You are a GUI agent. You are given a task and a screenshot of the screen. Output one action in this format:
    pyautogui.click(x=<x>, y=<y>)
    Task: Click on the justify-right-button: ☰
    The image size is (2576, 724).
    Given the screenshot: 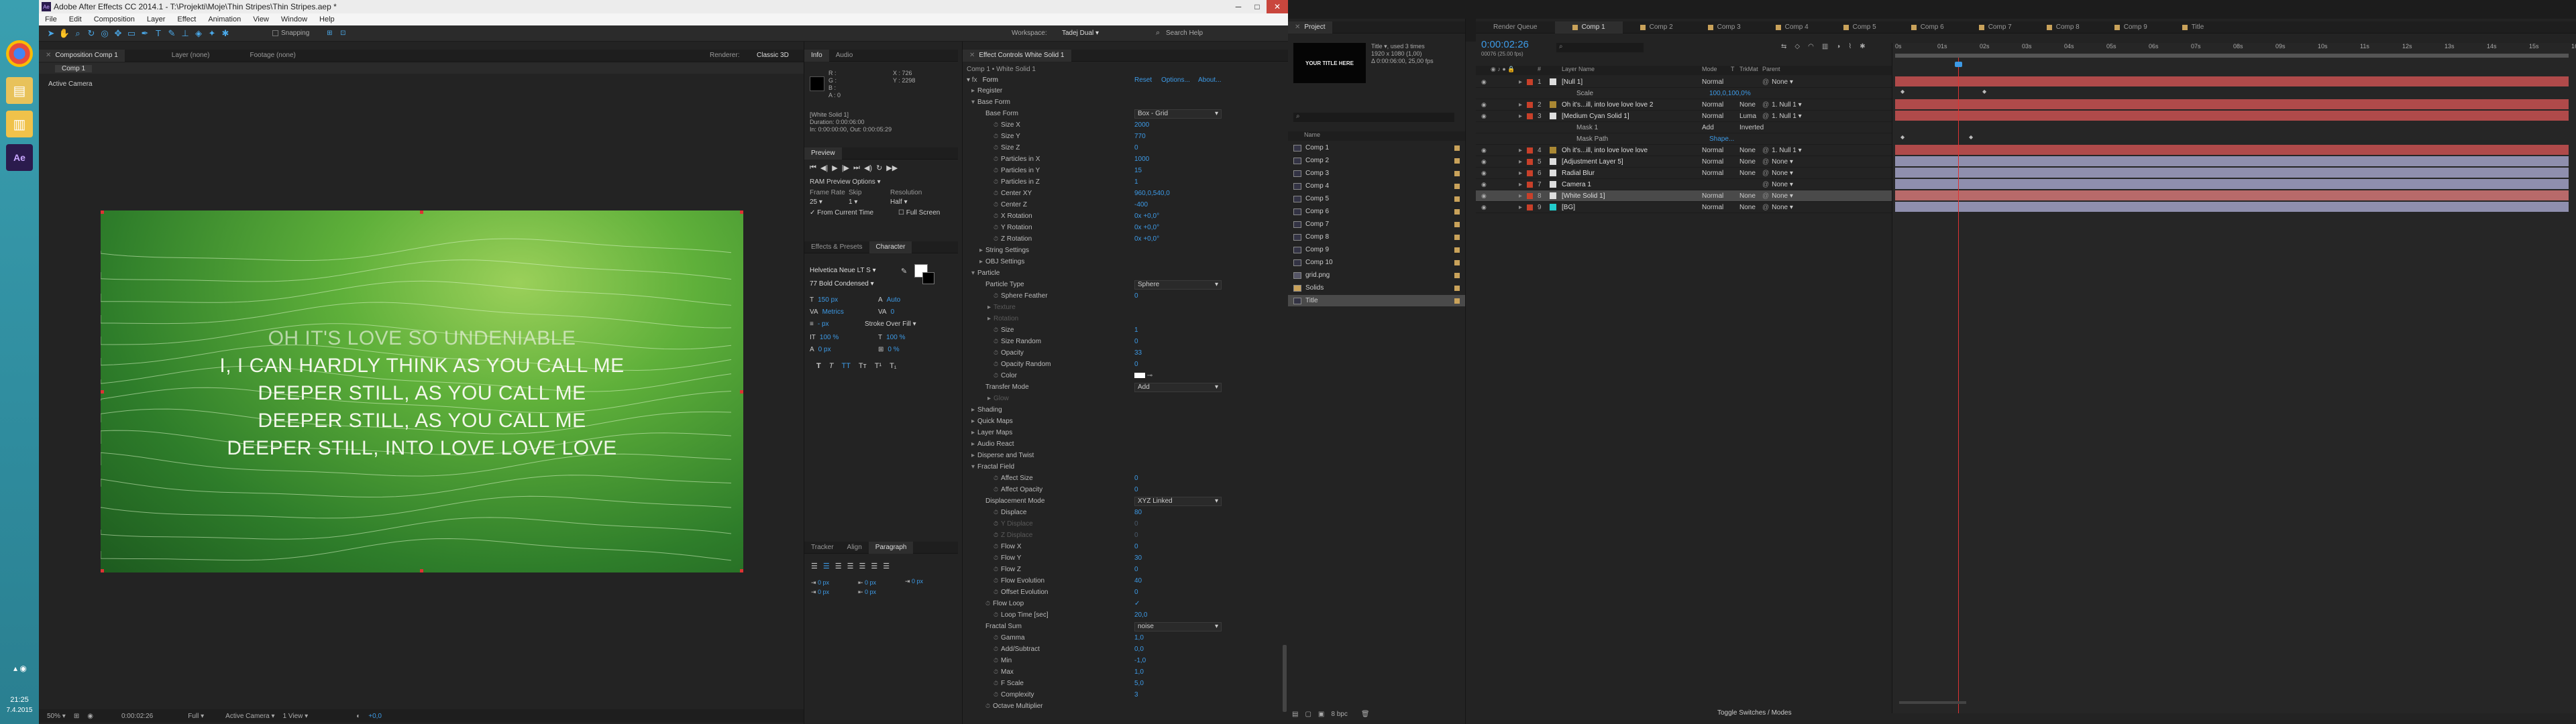 What is the action you would take?
    pyautogui.click(x=874, y=566)
    